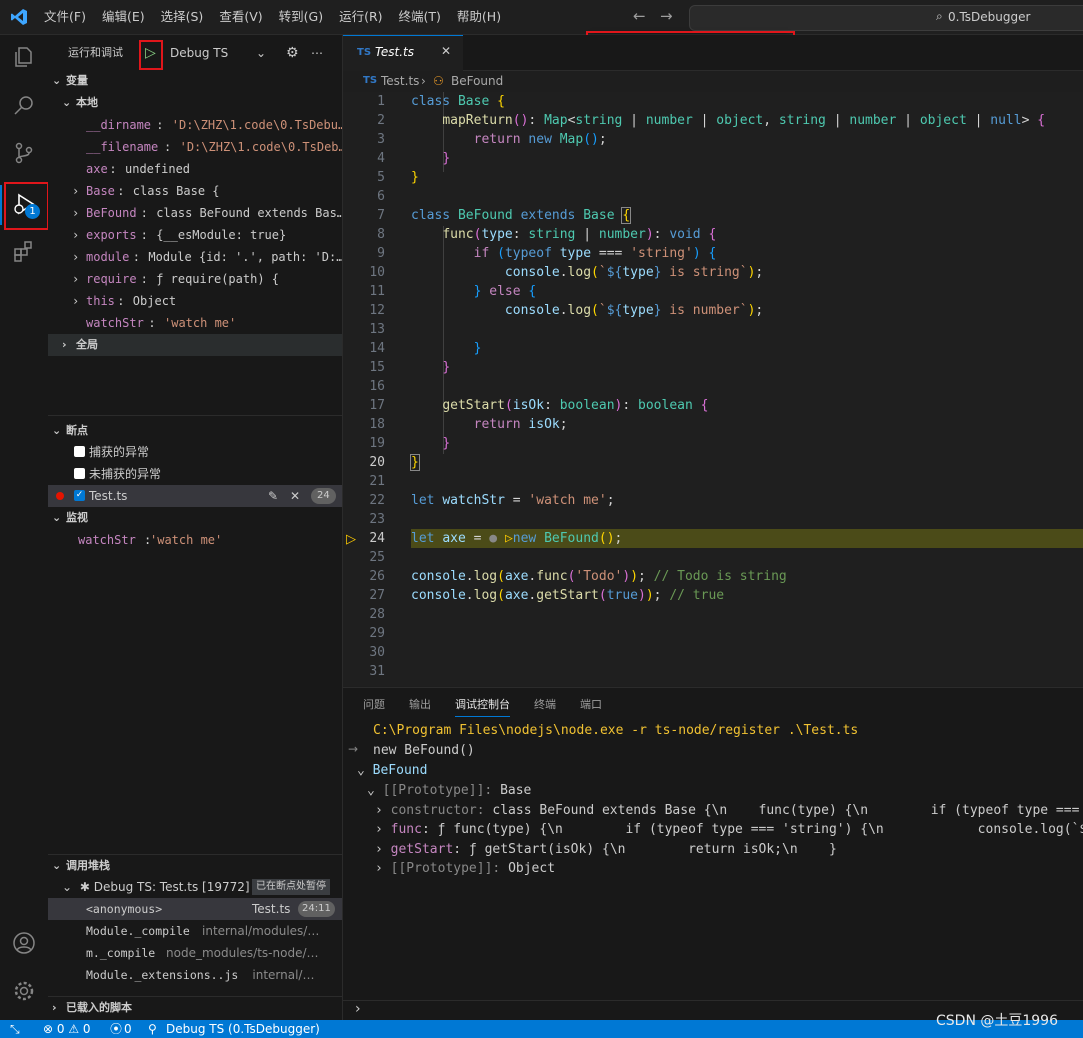 The width and height of the screenshot is (1083, 1038). What do you see at coordinates (639, 16) in the screenshot?
I see `back-arrow-icon: ←` at bounding box center [639, 16].